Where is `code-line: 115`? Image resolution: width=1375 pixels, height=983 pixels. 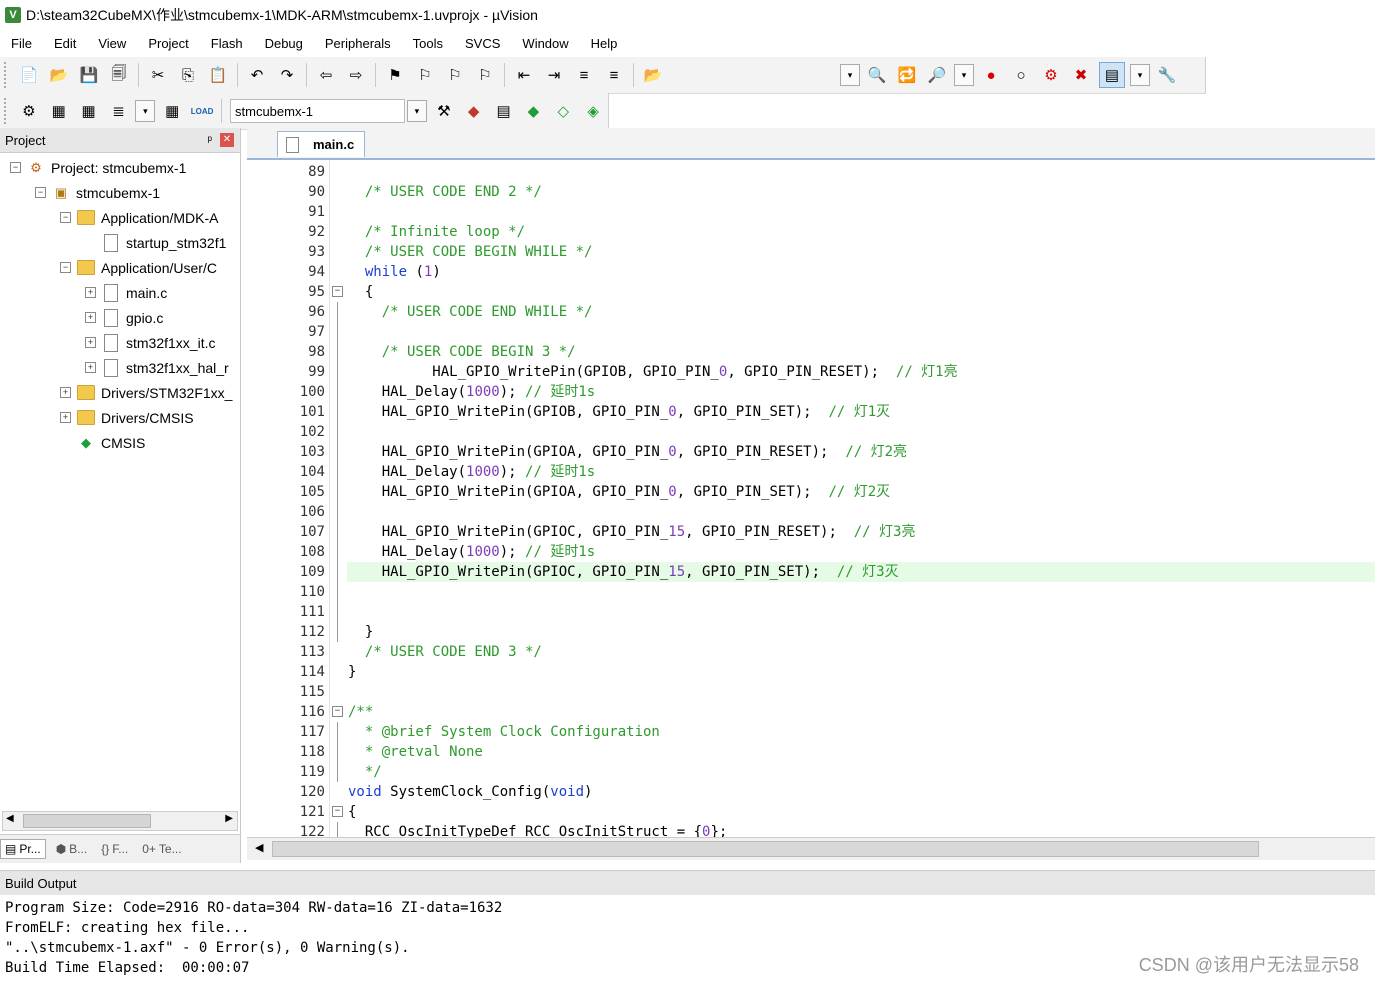 code-line: 115 is located at coordinates (811, 692).